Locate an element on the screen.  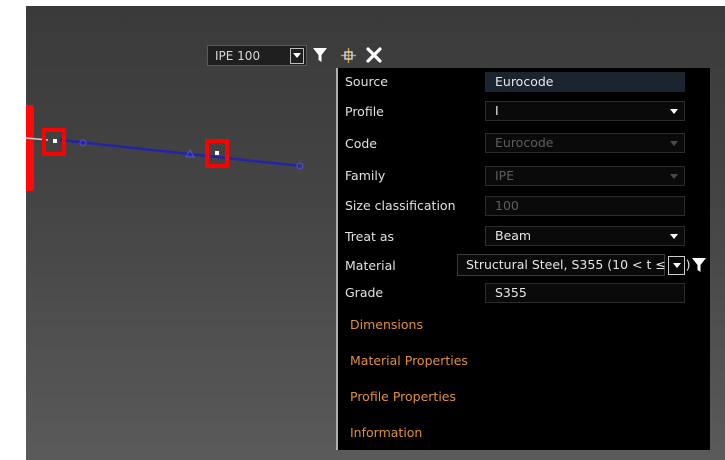
grade-field: S355 is located at coordinates (585, 293).